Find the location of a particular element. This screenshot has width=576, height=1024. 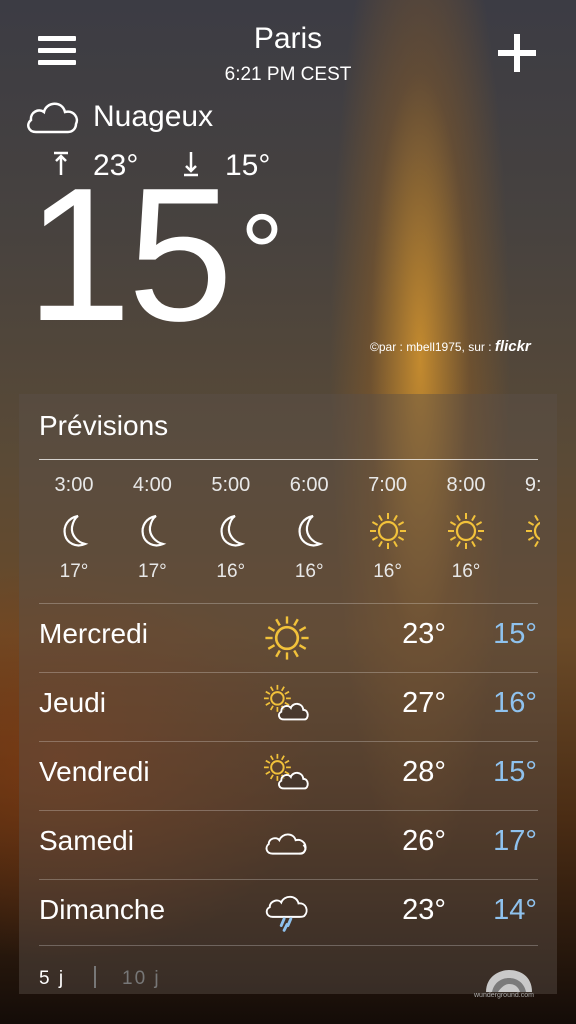

hour-time: 3:00 is located at coordinates (74, 485).